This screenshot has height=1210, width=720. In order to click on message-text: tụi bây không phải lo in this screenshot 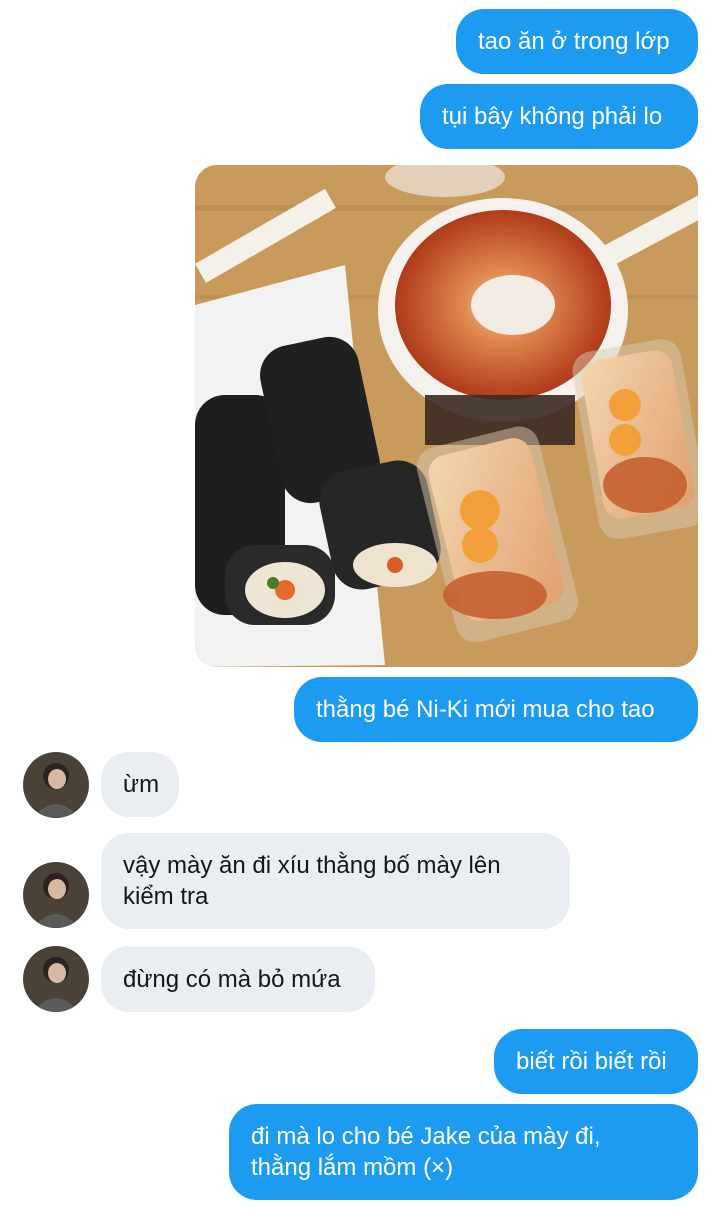, I will do `click(552, 116)`.